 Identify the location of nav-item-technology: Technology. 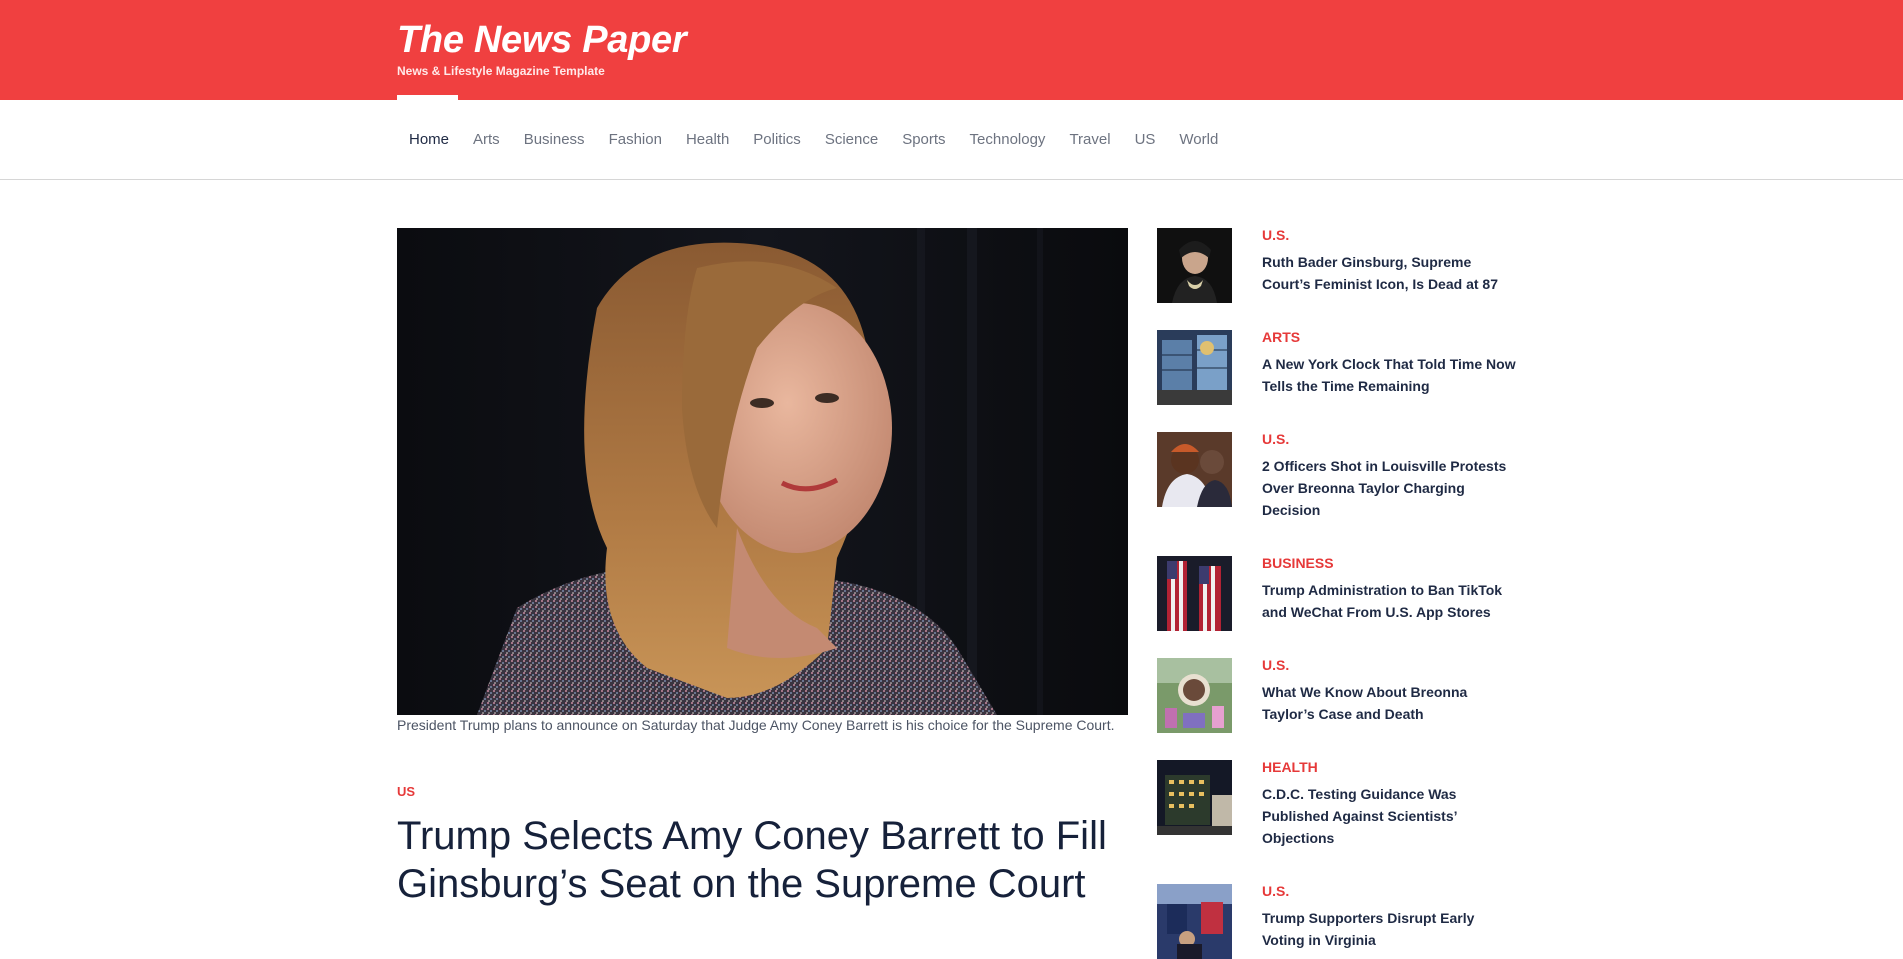
(1008, 139).